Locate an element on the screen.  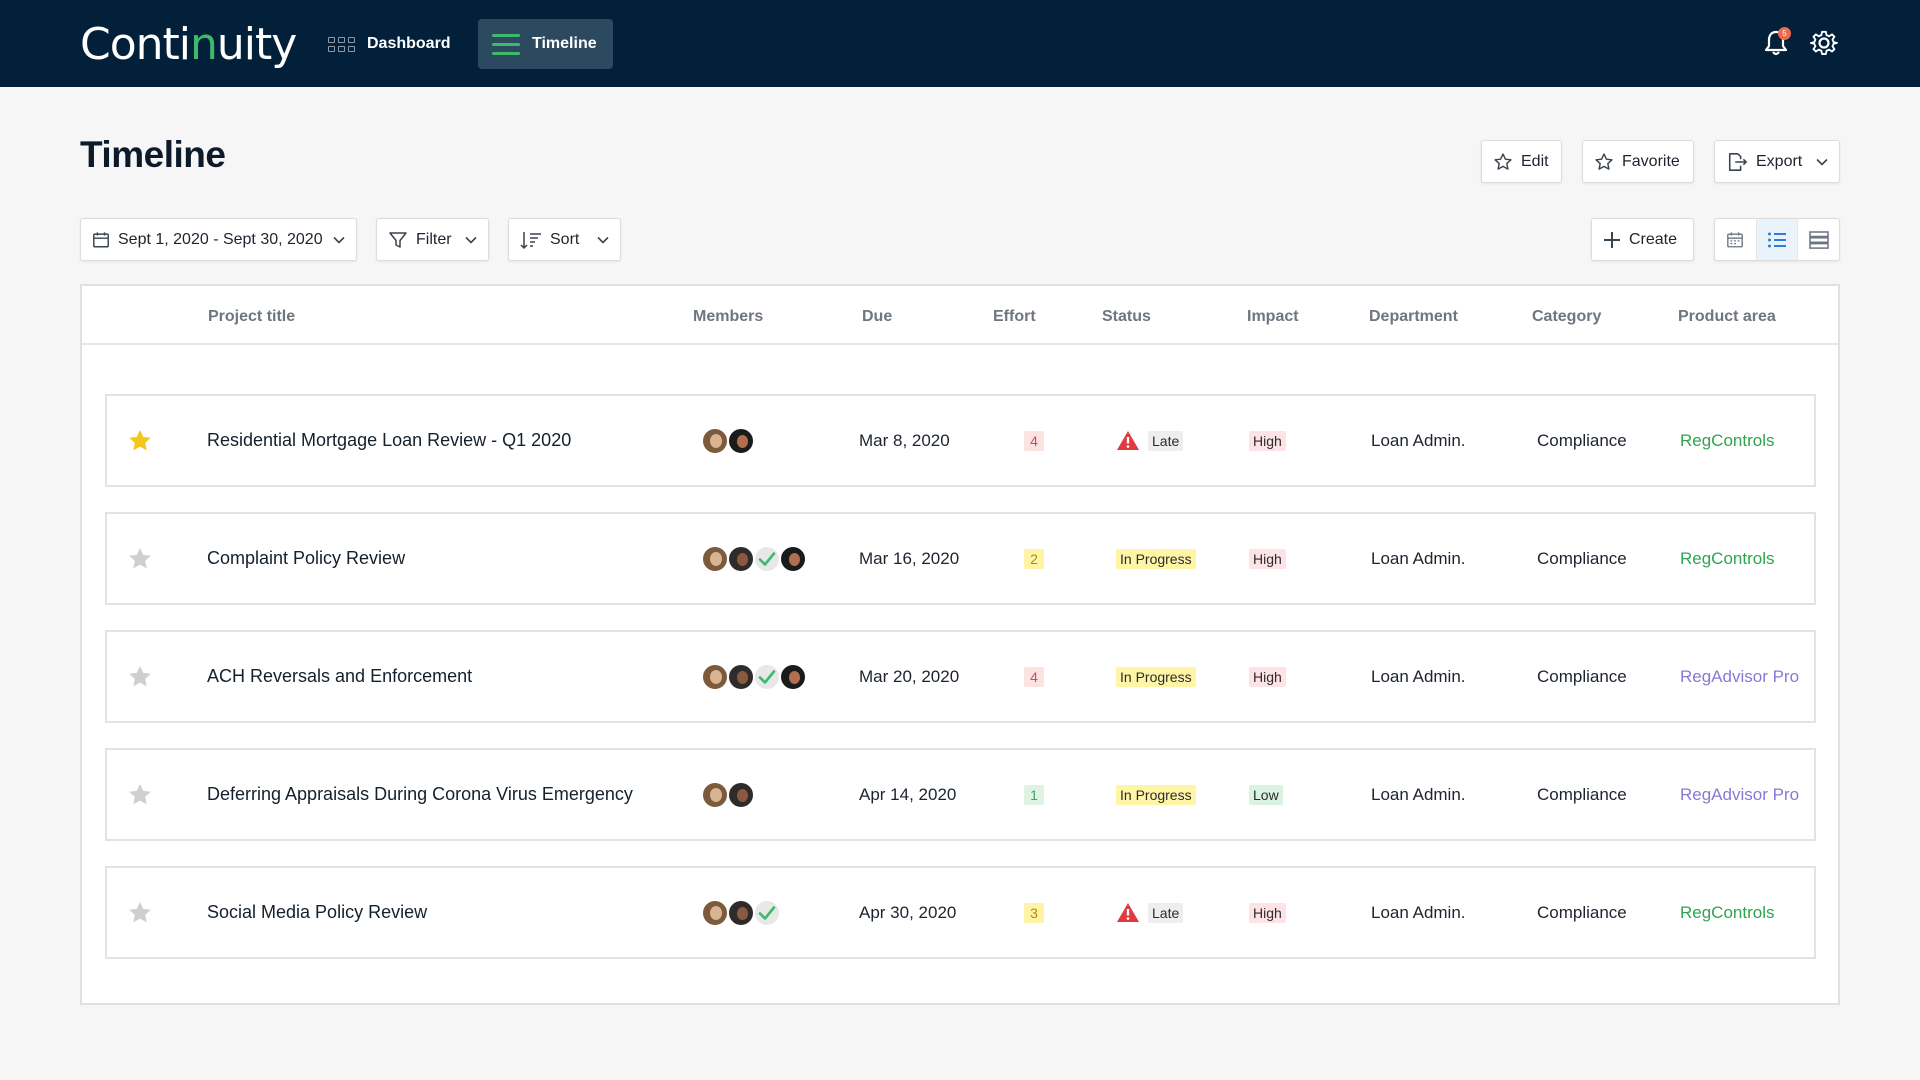
favorite-button: Favorite is located at coordinates (1638, 161).